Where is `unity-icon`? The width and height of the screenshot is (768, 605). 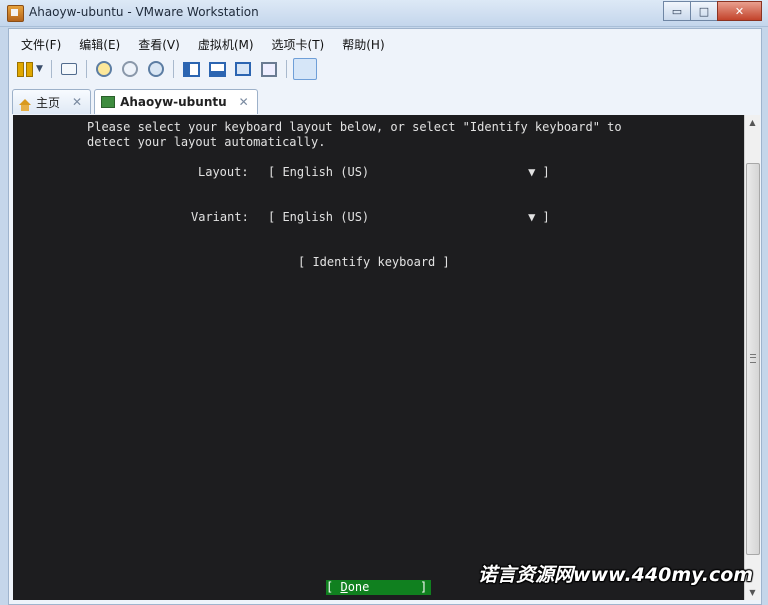 unity-icon is located at coordinates (269, 69).